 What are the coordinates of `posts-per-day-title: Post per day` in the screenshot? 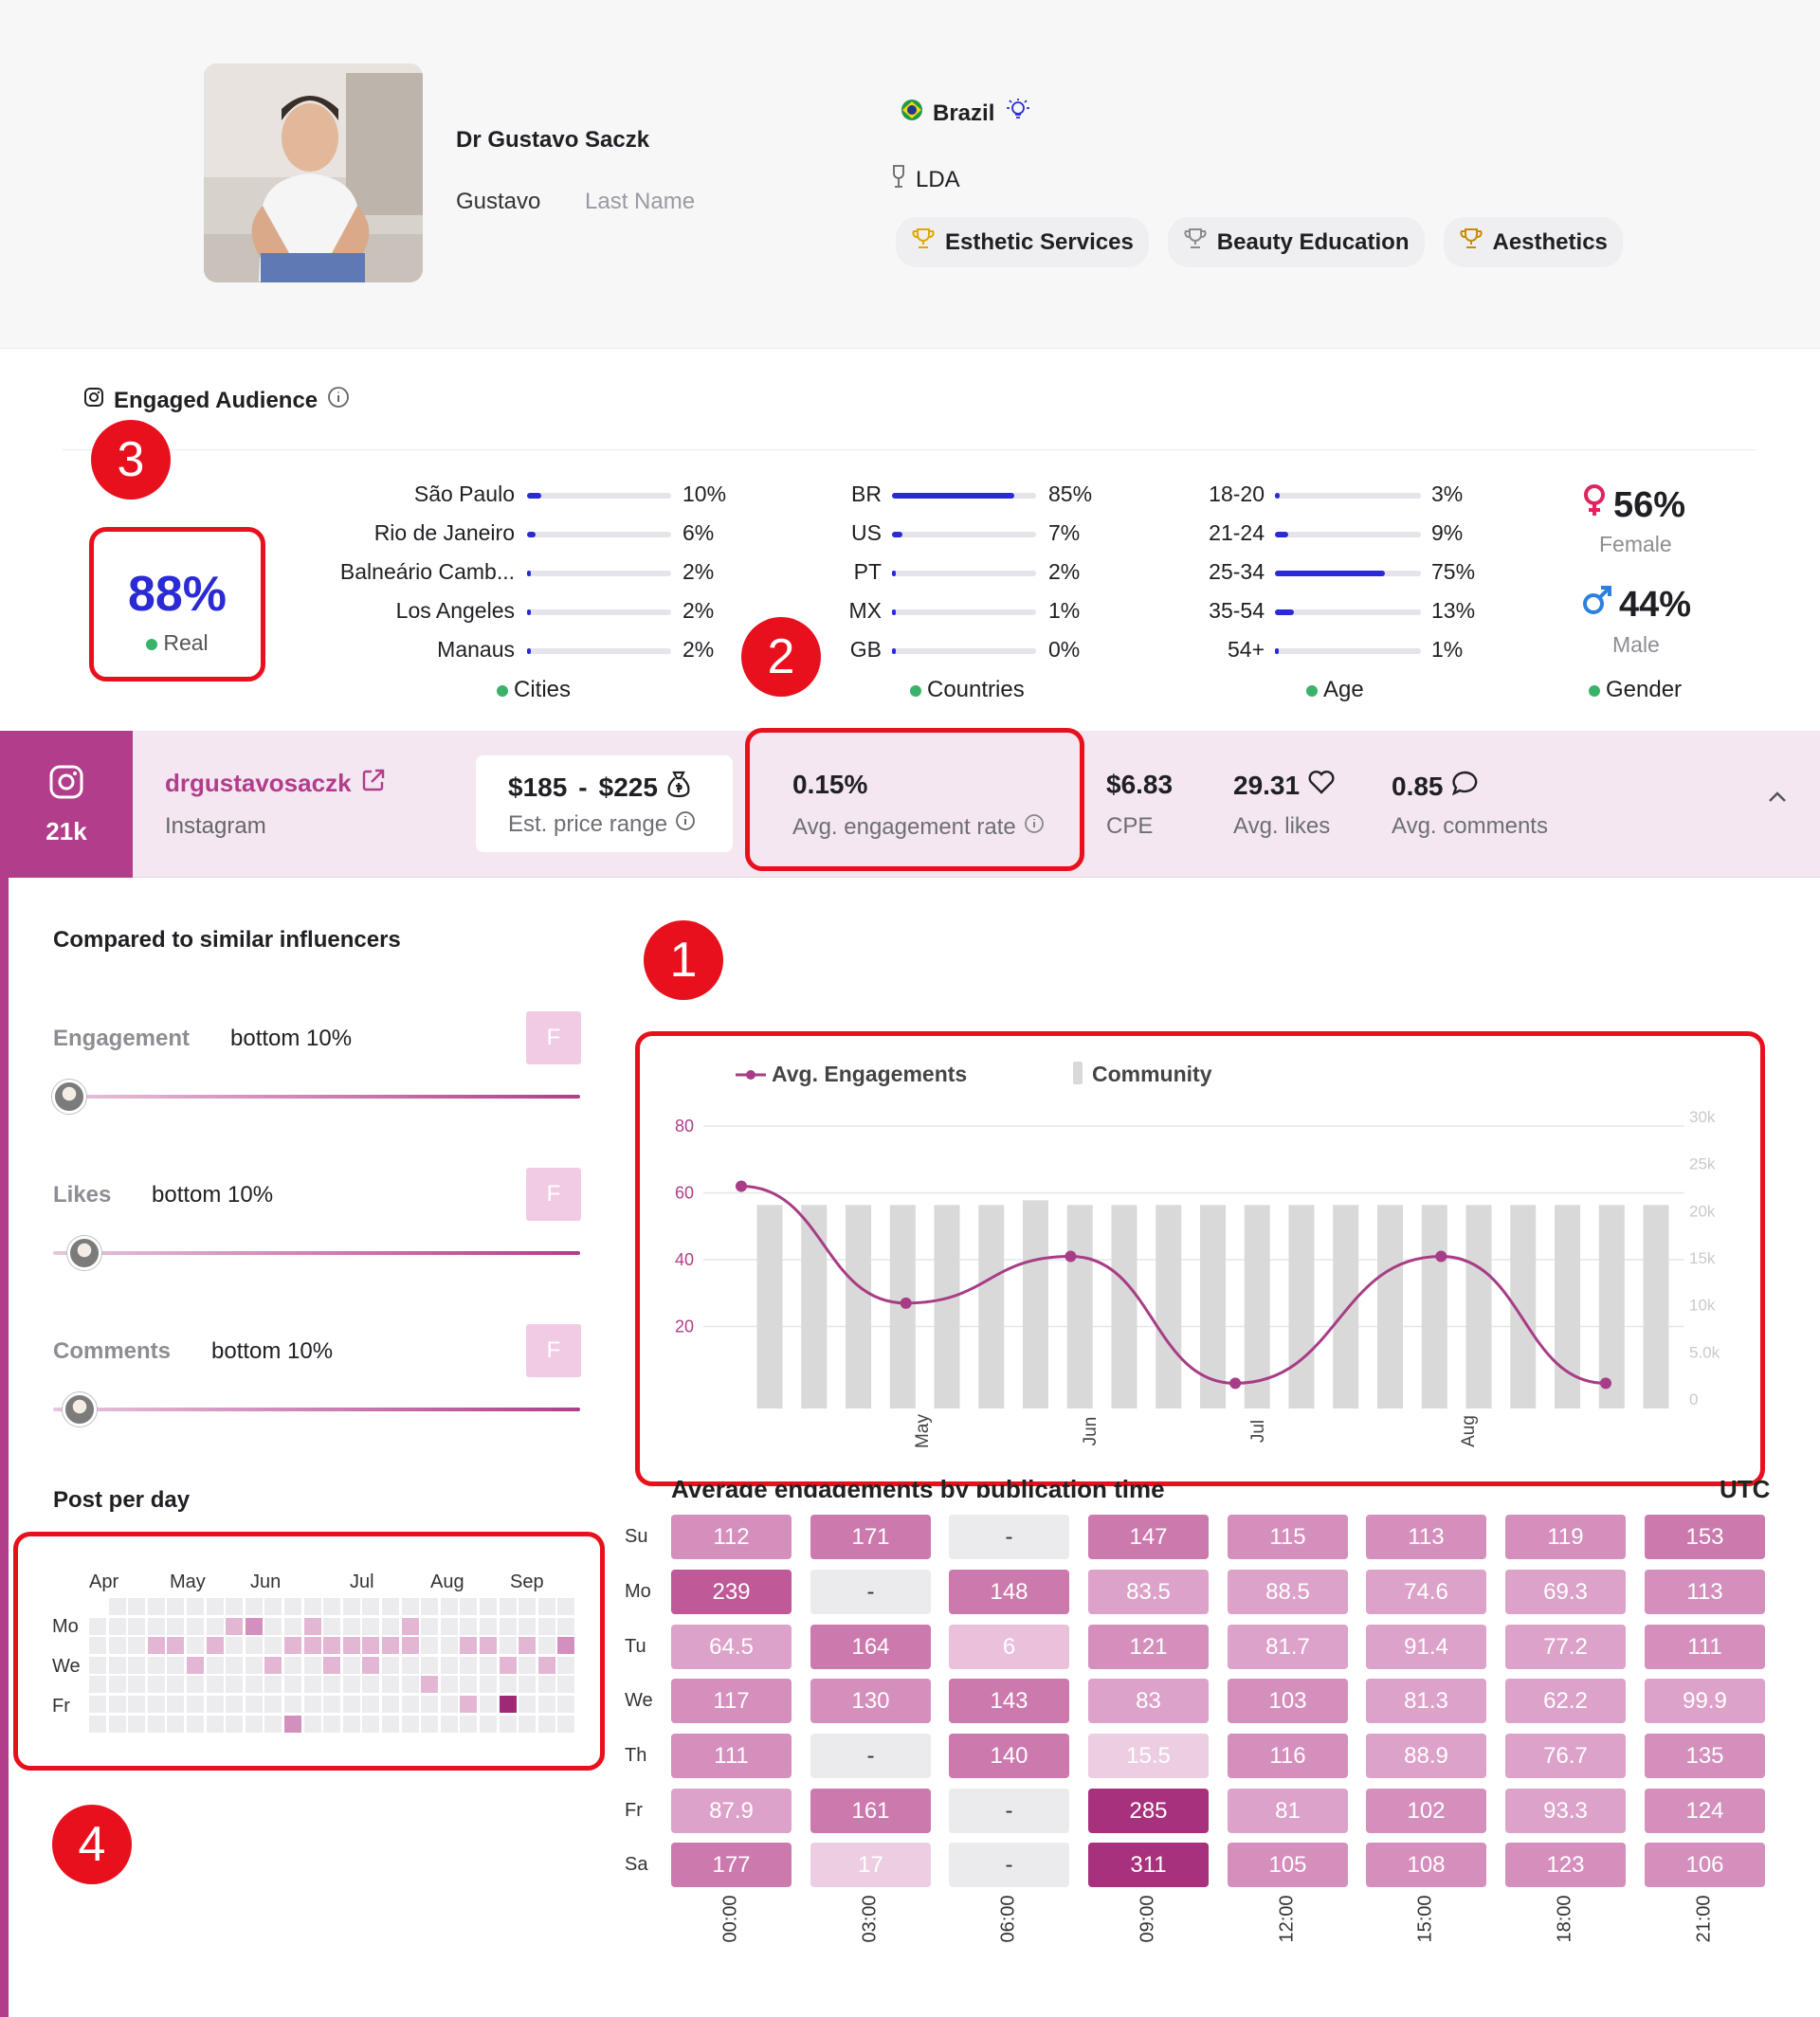 It's located at (122, 1500).